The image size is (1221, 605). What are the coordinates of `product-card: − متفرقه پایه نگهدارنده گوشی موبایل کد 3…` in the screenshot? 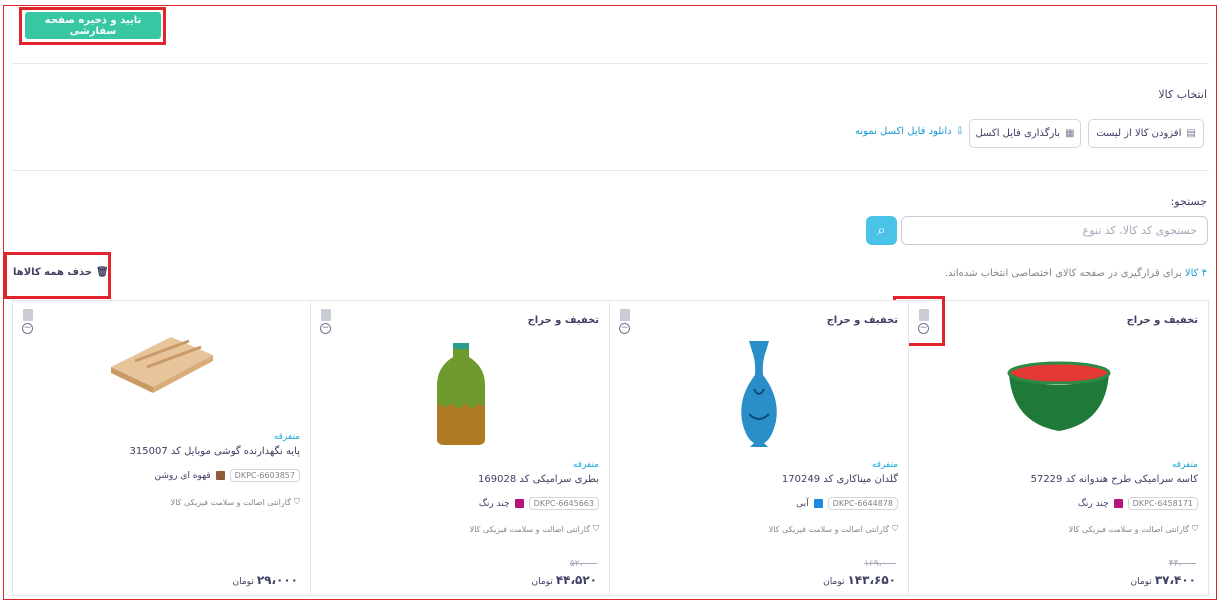 It's located at (161, 448).